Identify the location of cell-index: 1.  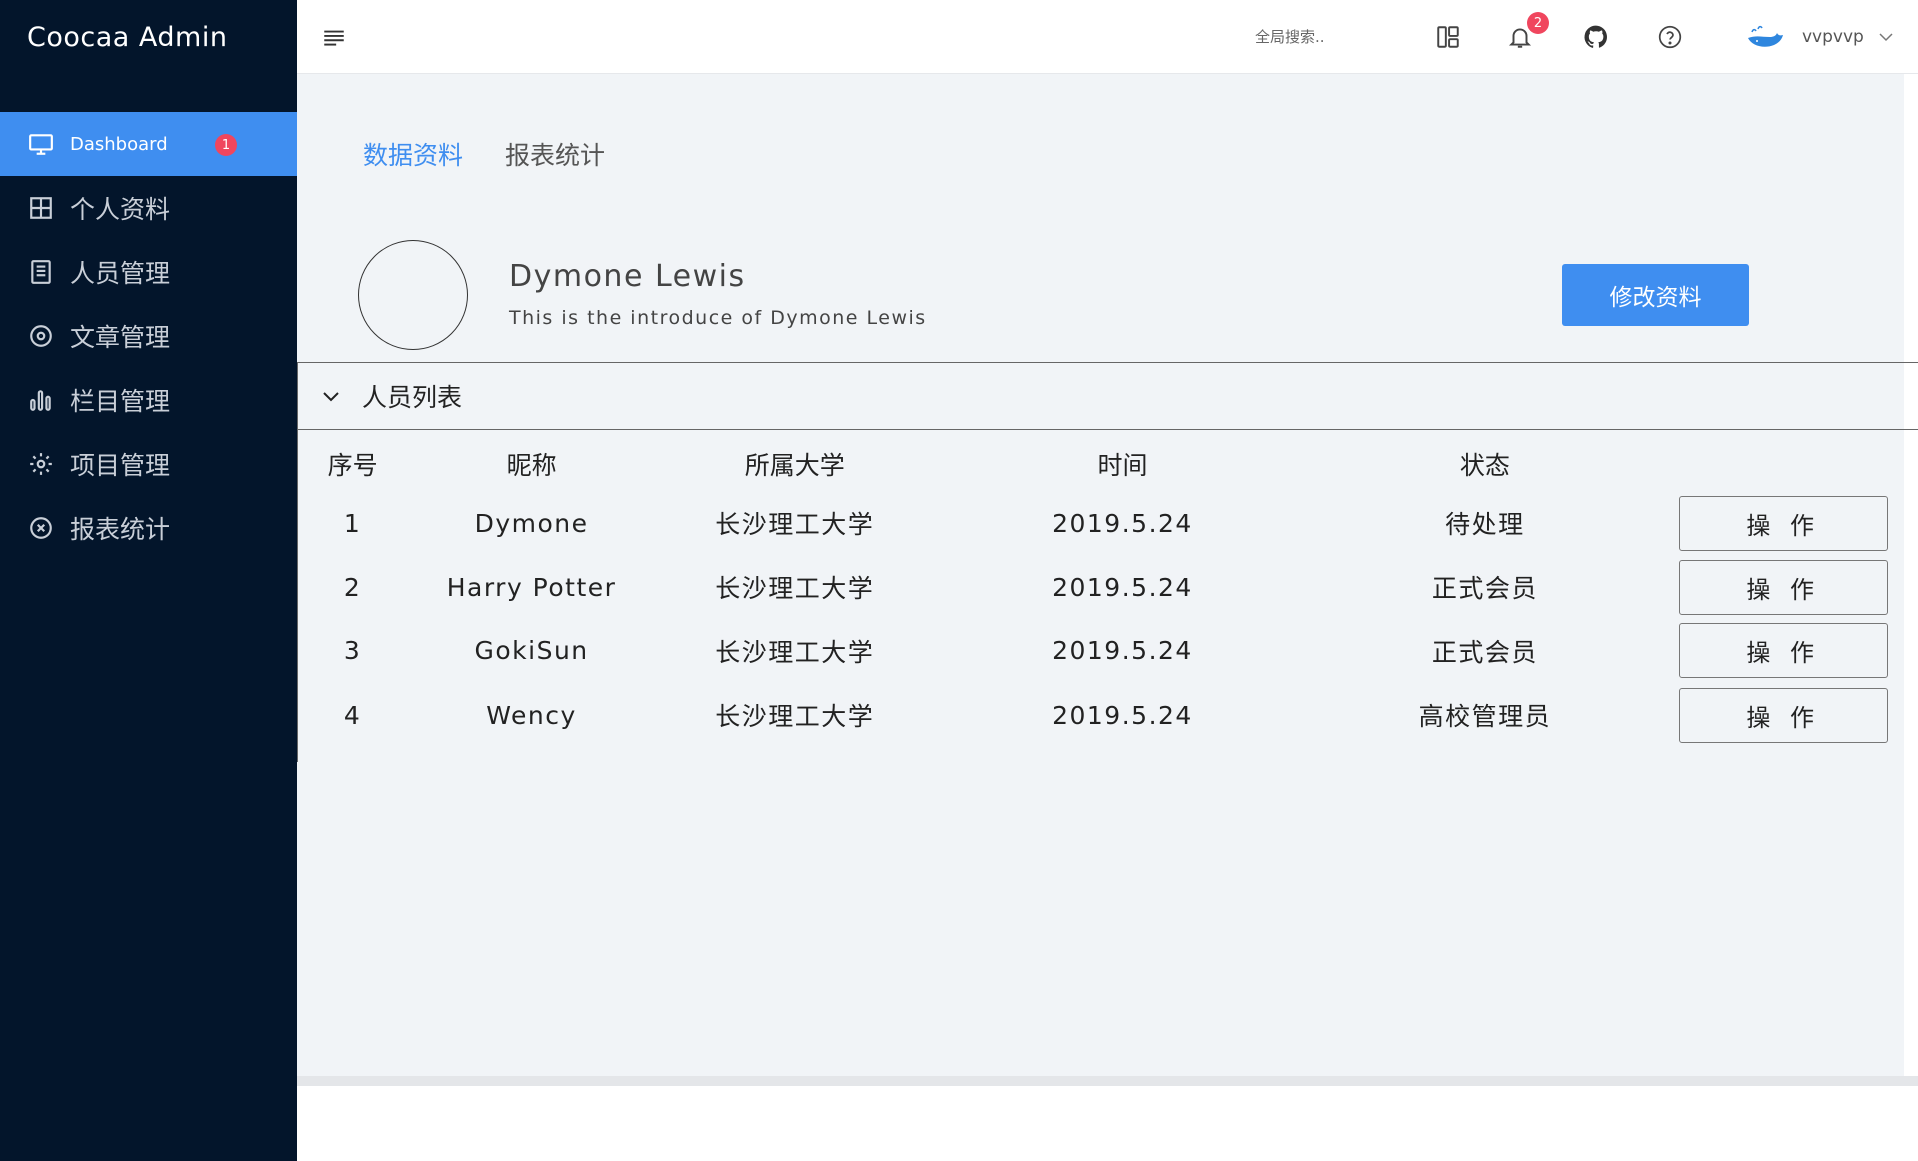
(352, 523).